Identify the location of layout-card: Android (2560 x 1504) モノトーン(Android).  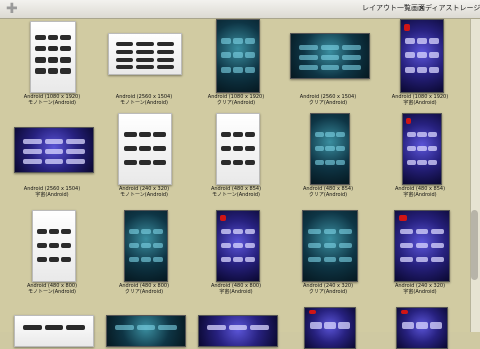
(144, 64).